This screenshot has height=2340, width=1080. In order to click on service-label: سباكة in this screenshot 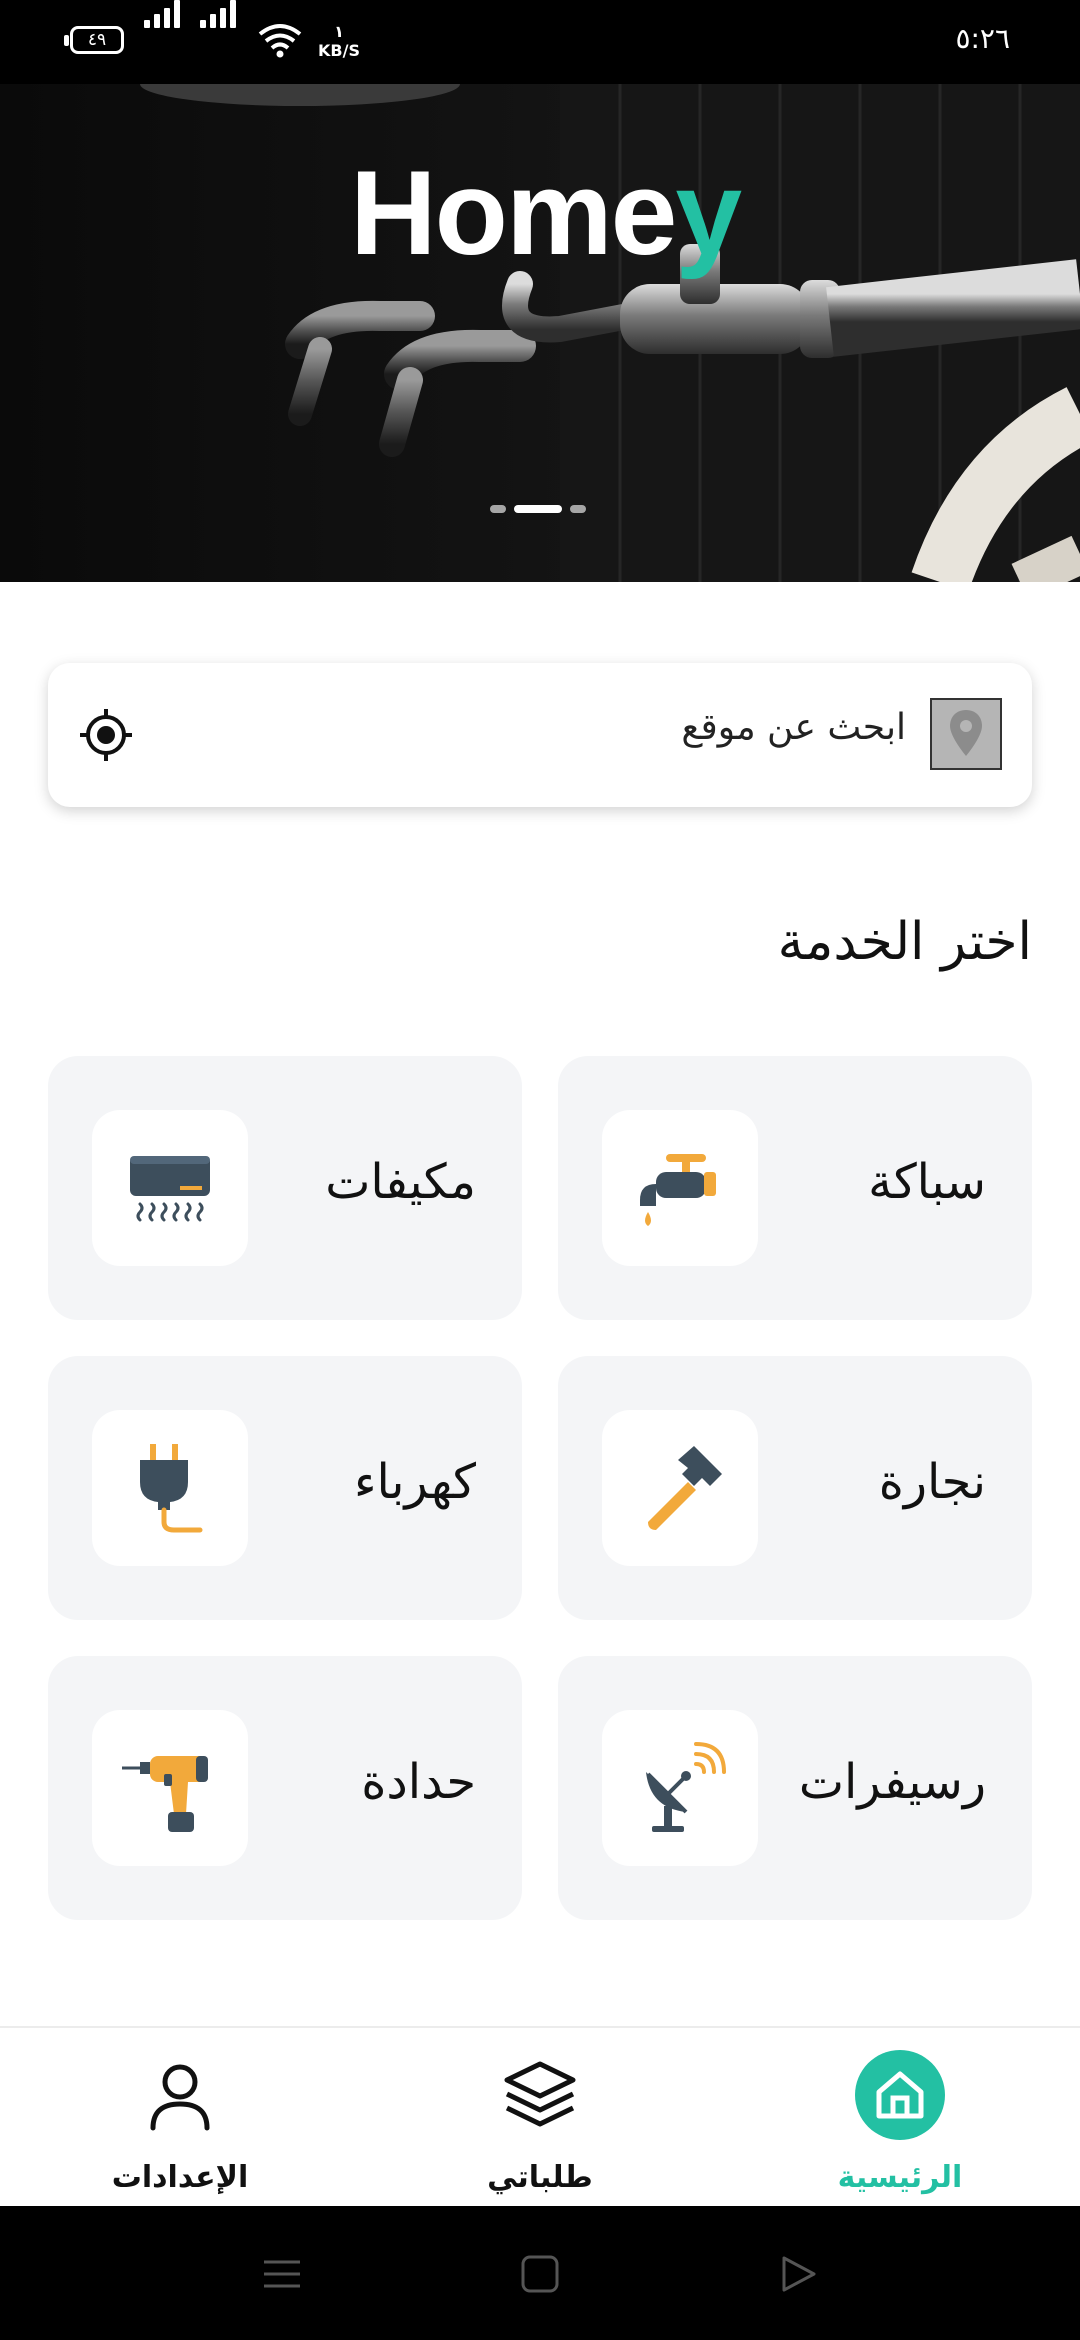, I will do `click(927, 1182)`.